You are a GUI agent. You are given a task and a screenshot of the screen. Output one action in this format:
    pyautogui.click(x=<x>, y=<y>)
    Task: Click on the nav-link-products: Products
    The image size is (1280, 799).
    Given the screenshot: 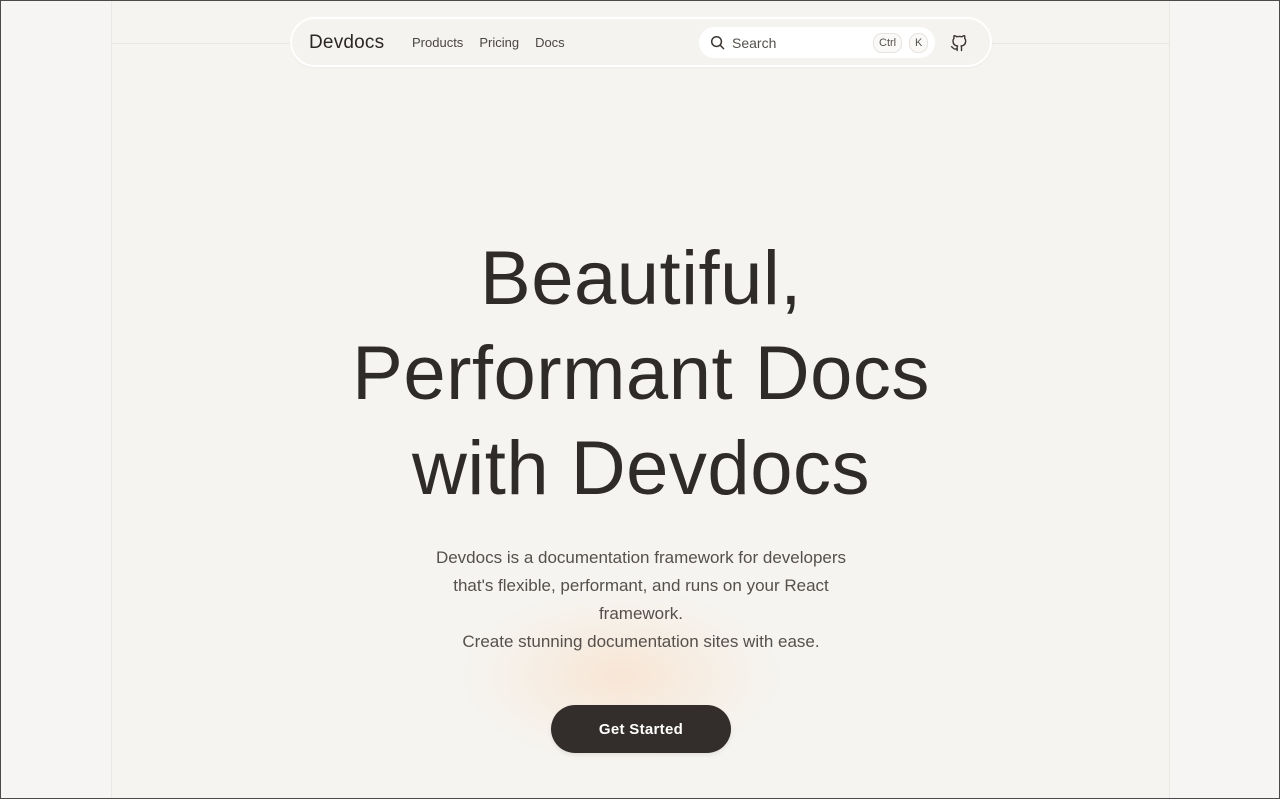 What is the action you would take?
    pyautogui.click(x=437, y=42)
    